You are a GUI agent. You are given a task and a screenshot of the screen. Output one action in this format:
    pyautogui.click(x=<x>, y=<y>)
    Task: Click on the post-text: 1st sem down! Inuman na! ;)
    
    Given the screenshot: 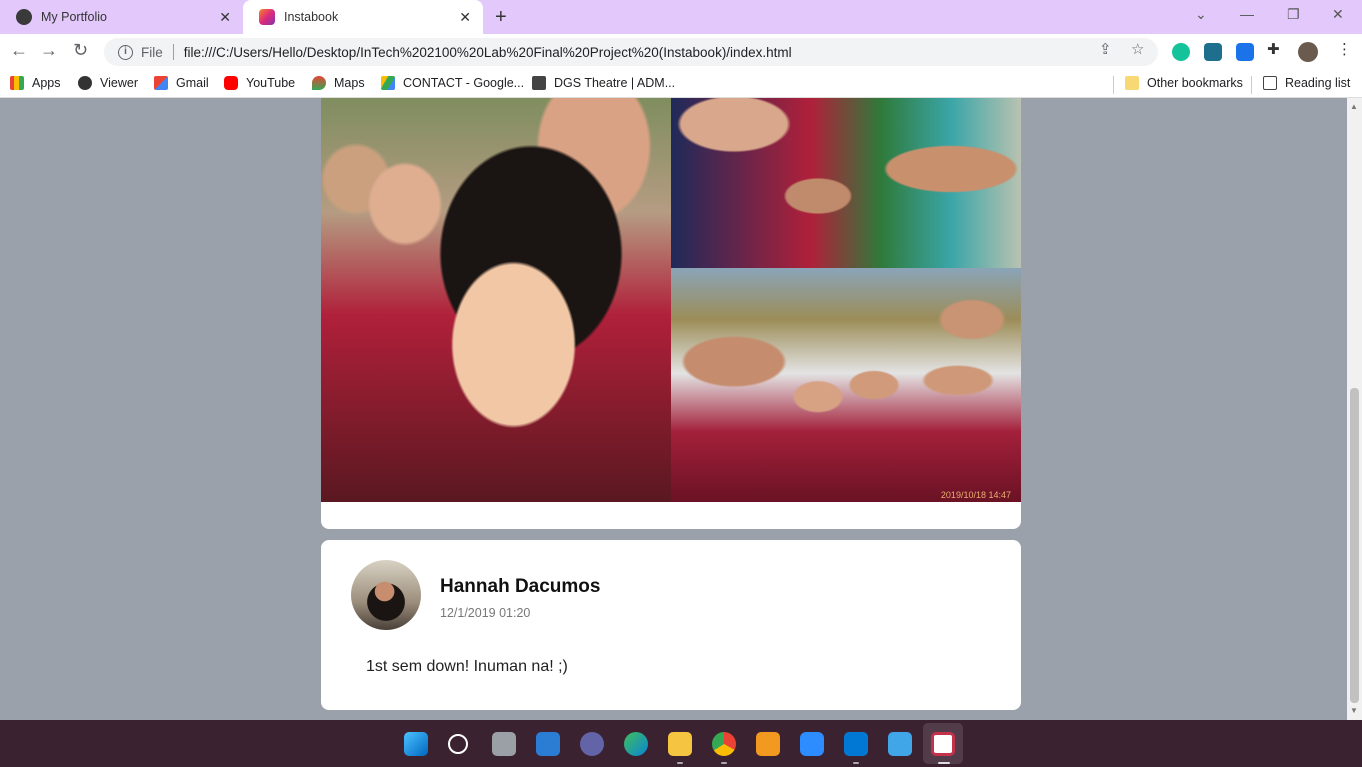 What is the action you would take?
    pyautogui.click(x=467, y=666)
    